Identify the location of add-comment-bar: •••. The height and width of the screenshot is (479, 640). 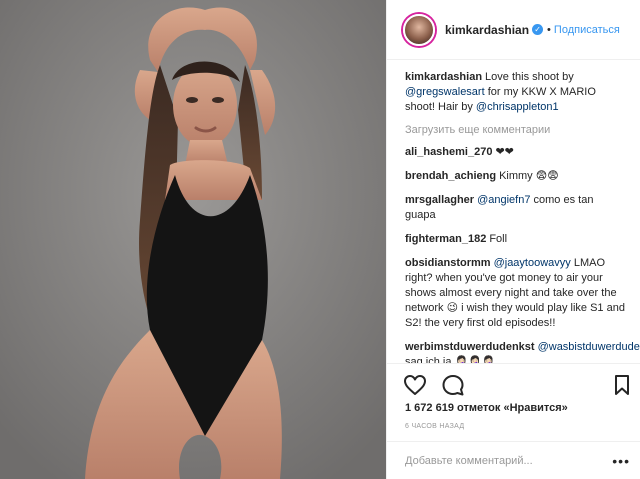
(513, 460).